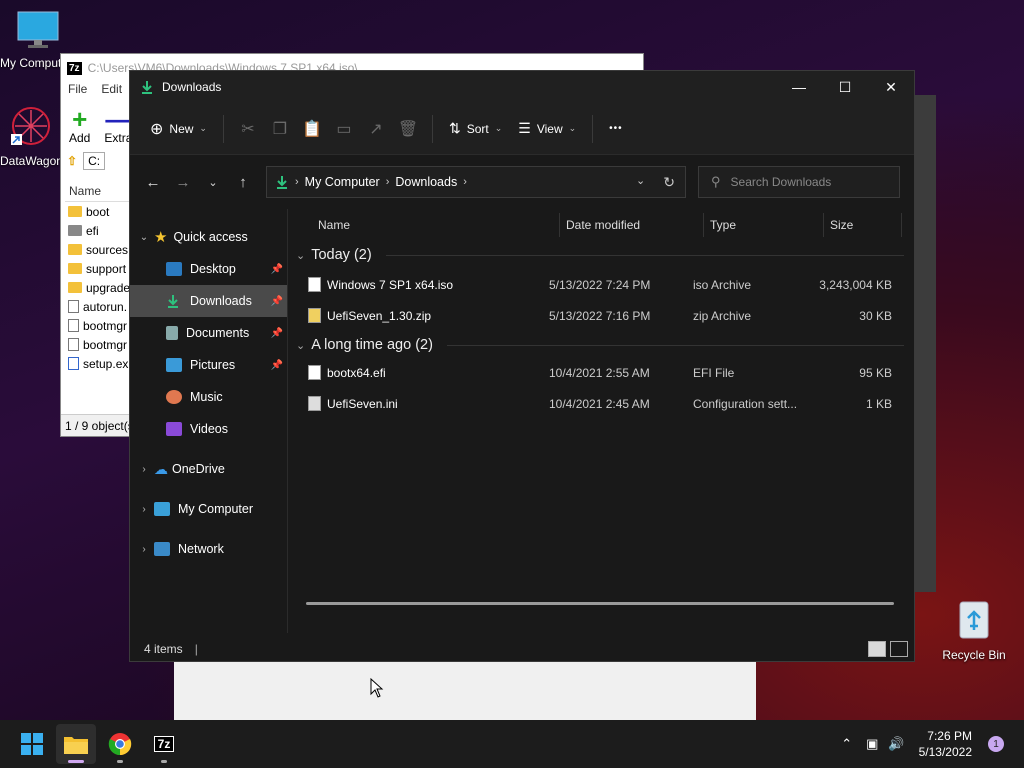  Describe the element at coordinates (996, 744) in the screenshot. I see `notification-badge: 1` at that location.